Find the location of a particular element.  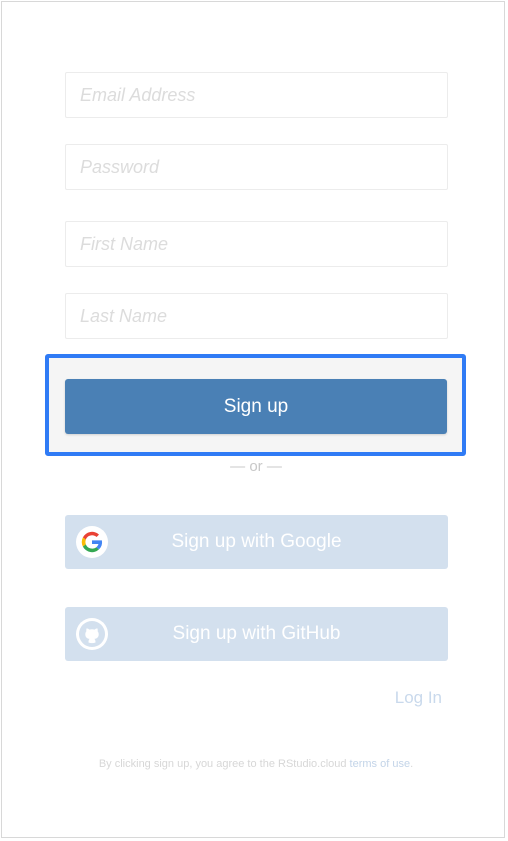

login-link: Log In is located at coordinates (418, 698).